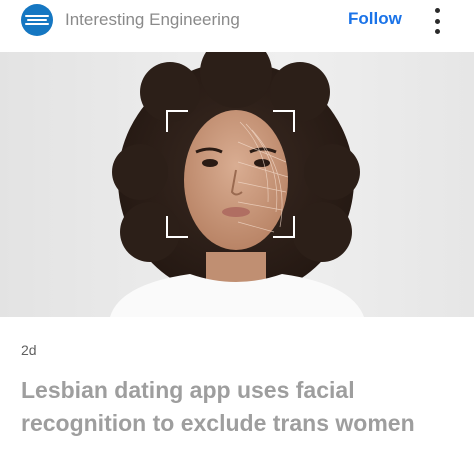 The height and width of the screenshot is (474, 474). I want to click on source-logo, so click(37, 20).